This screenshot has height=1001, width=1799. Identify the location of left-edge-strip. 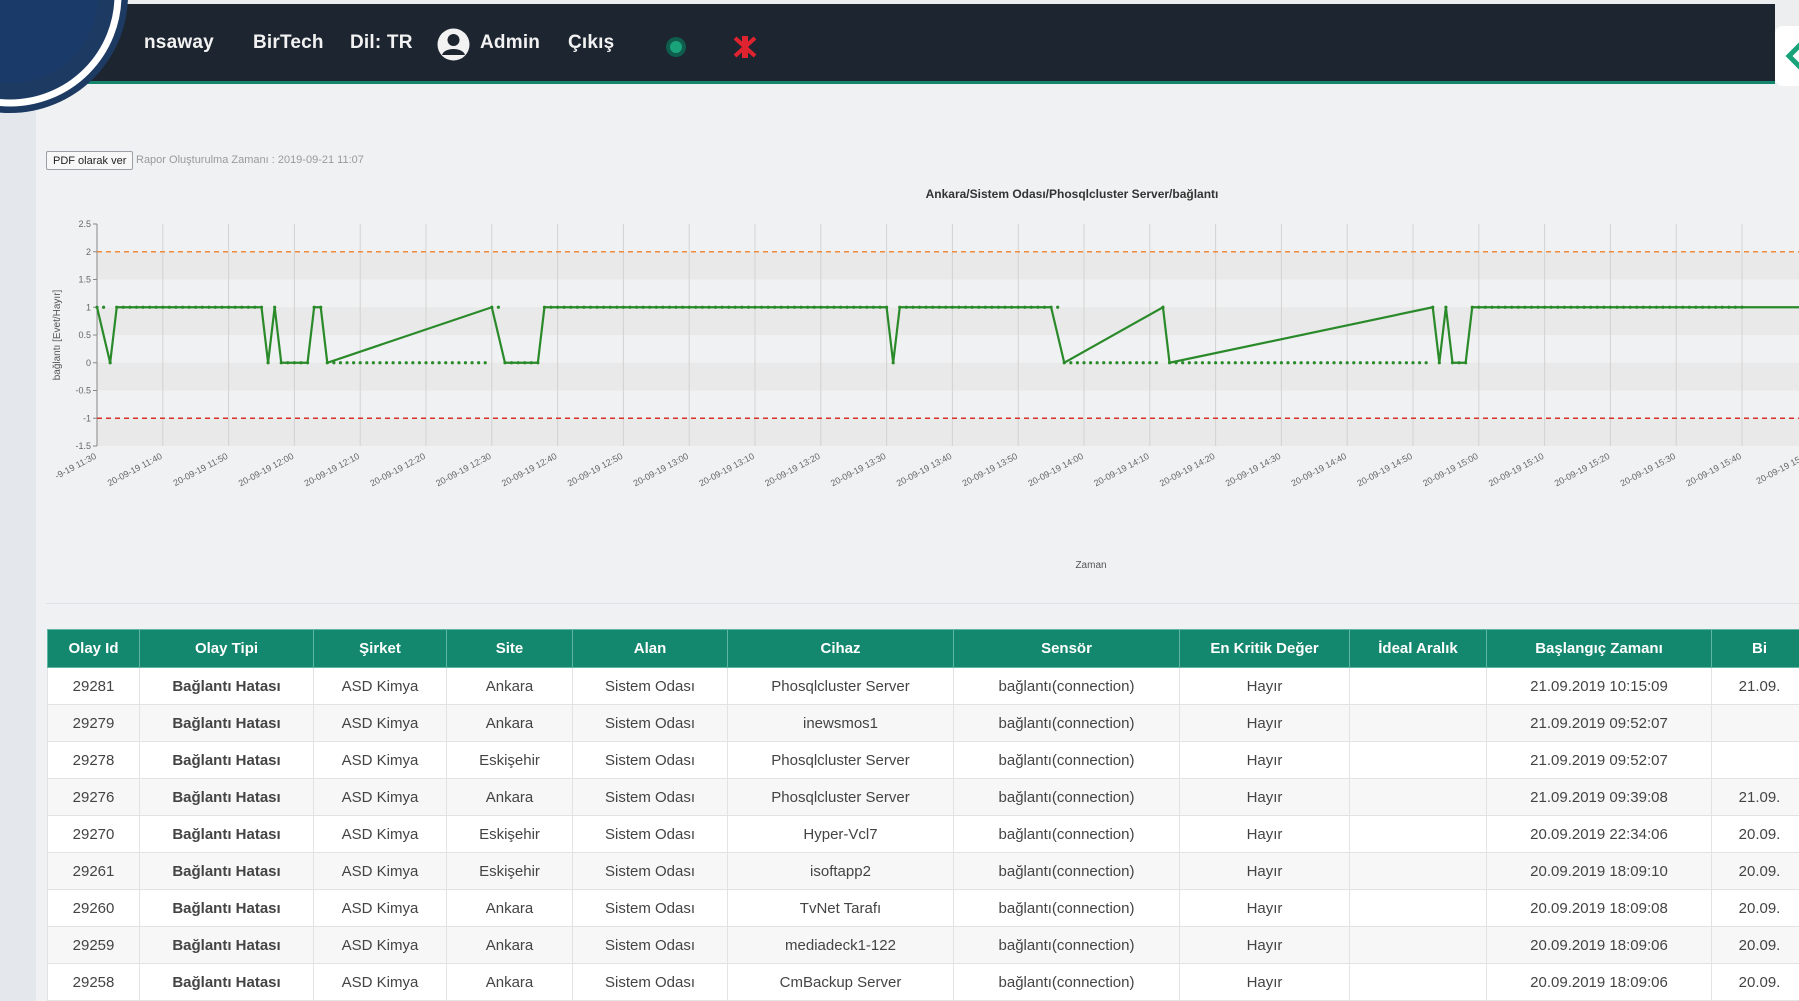
(18, 500).